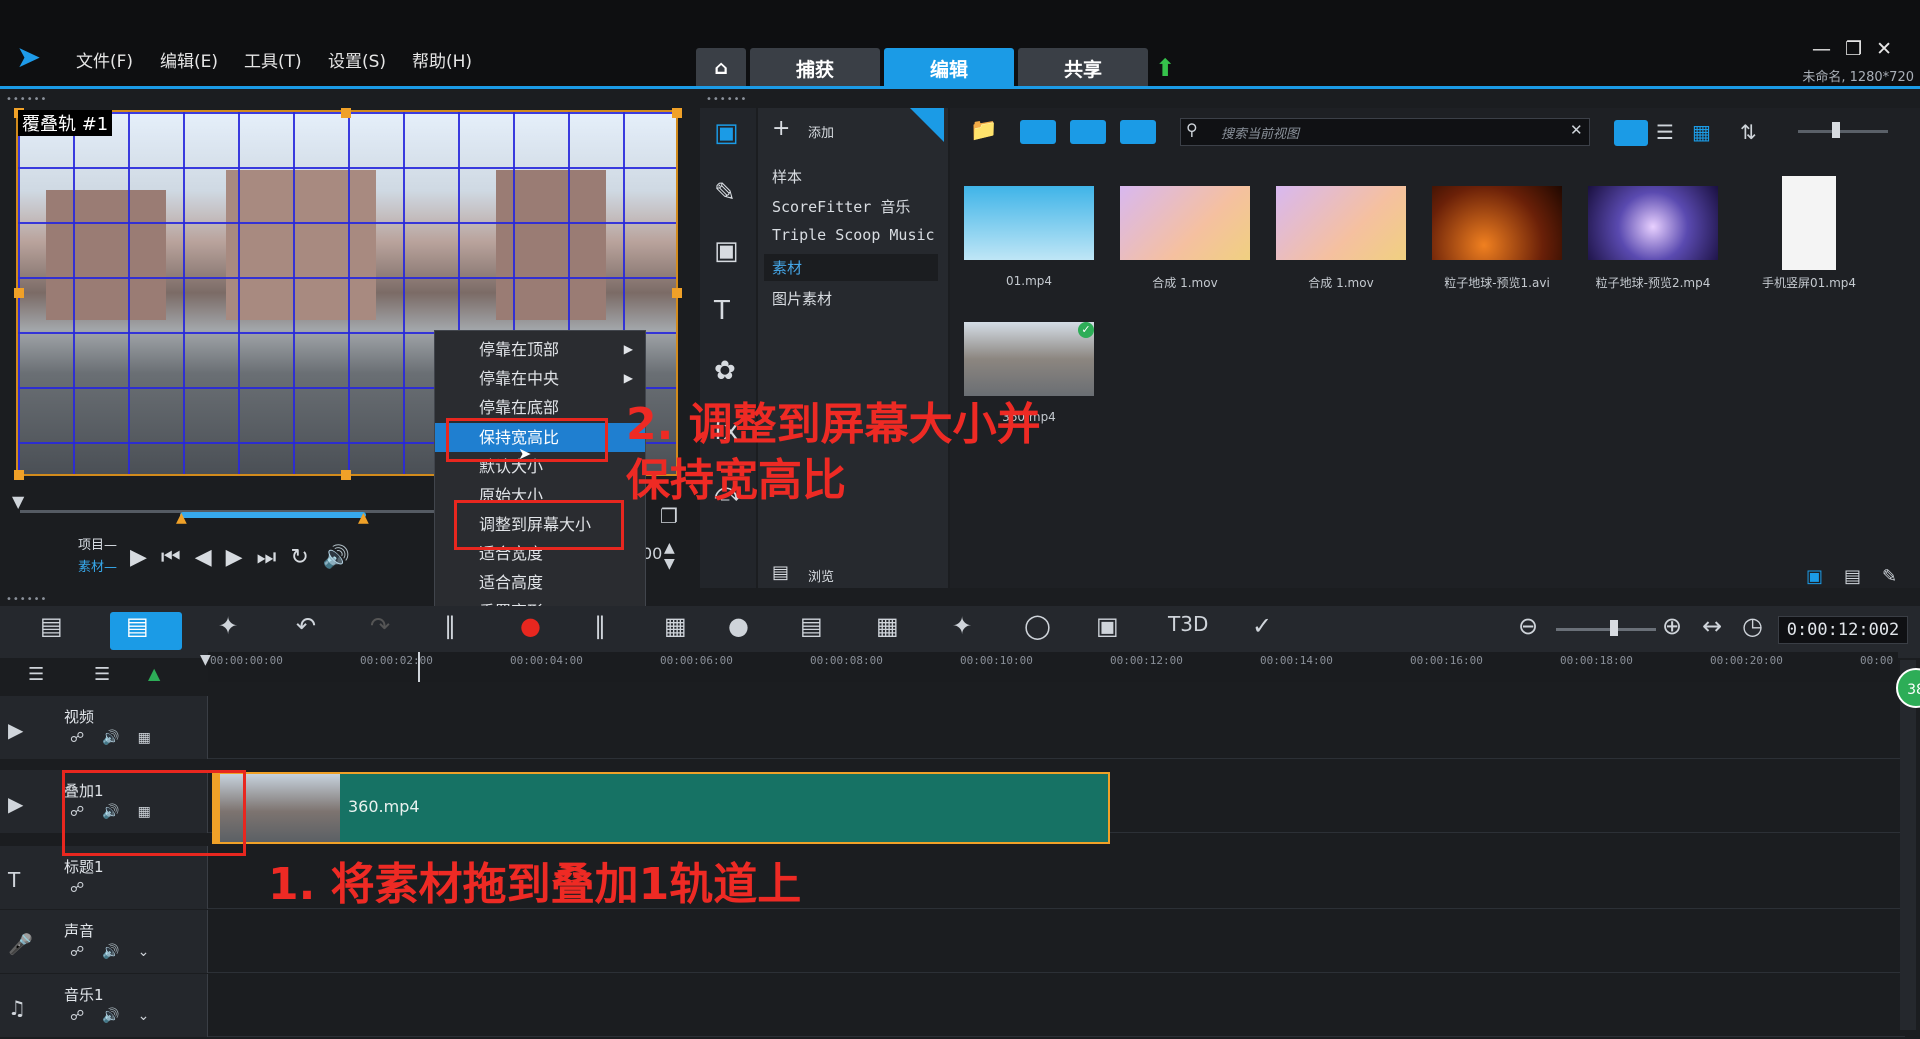  What do you see at coordinates (1614, 628) in the screenshot?
I see `zoom-slider-thumb` at bounding box center [1614, 628].